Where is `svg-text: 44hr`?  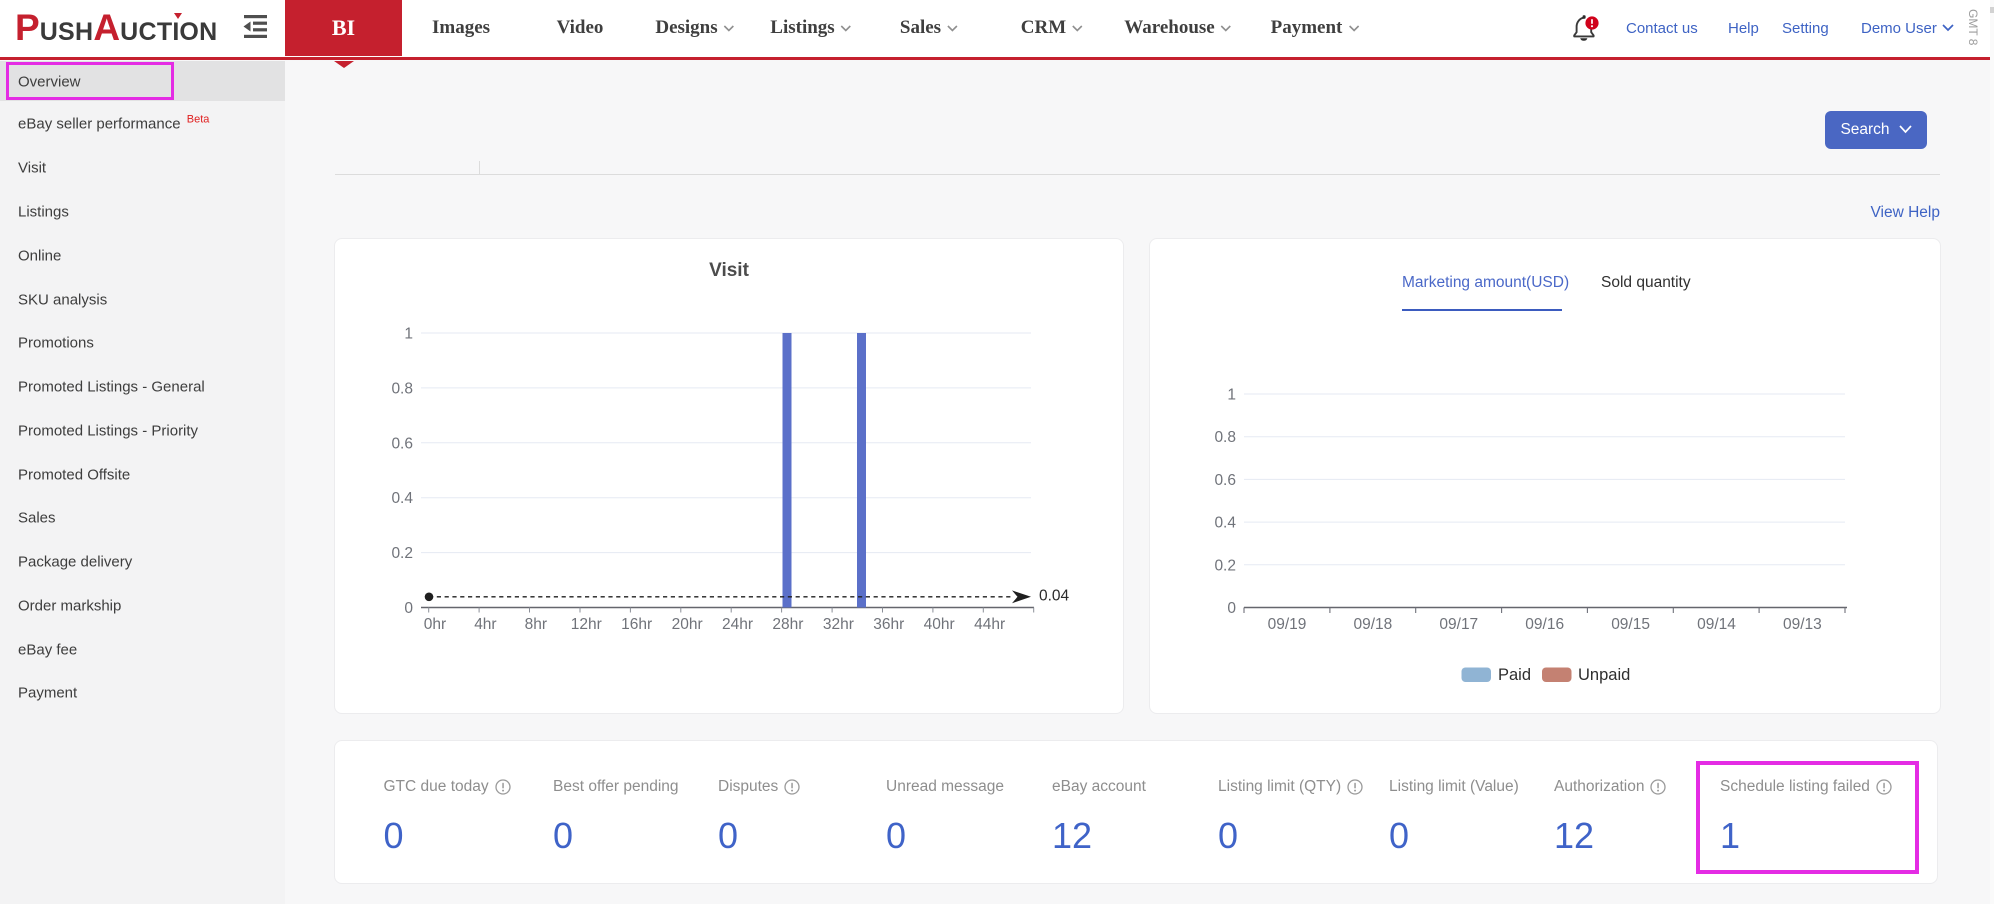
svg-text: 44hr is located at coordinates (989, 624).